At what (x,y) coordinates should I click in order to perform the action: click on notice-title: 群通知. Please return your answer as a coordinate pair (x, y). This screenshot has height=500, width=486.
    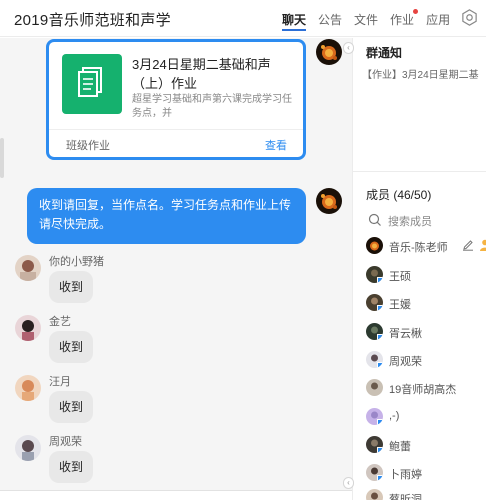
    Looking at the image, I should click on (384, 53).